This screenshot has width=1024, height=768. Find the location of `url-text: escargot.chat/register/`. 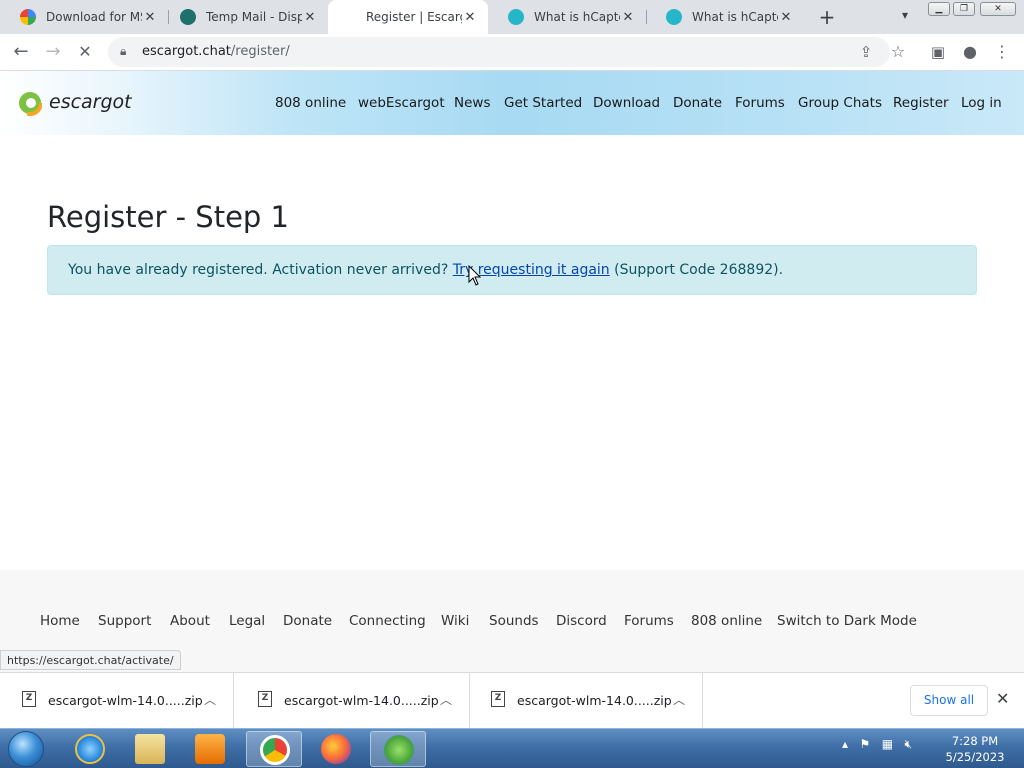

url-text: escargot.chat/register/ is located at coordinates (216, 51).